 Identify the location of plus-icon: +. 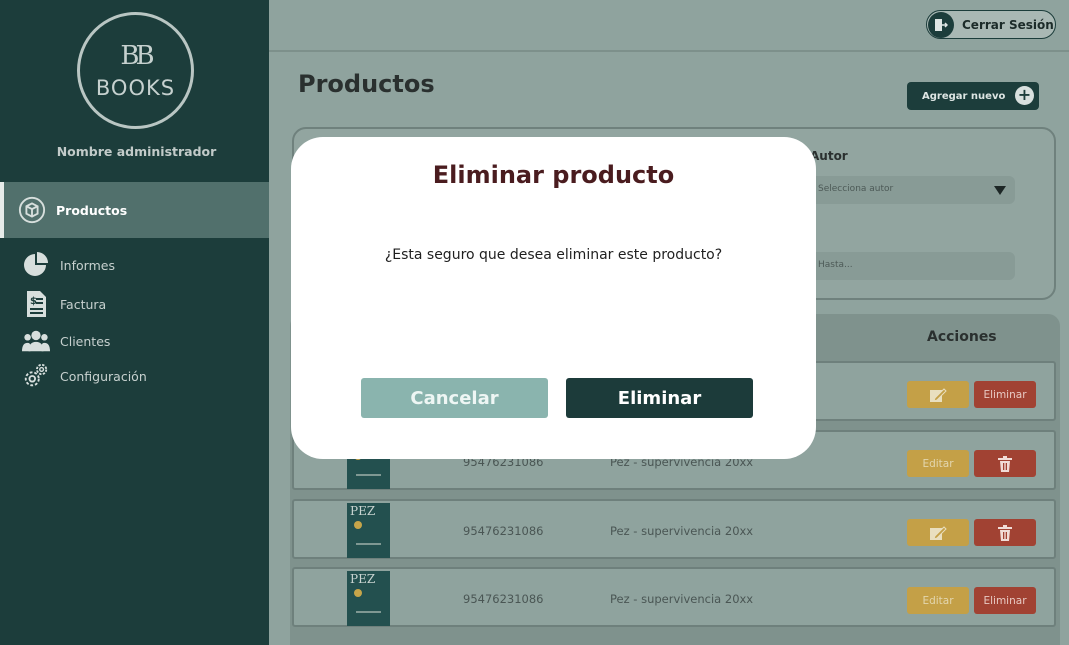
(1024, 95).